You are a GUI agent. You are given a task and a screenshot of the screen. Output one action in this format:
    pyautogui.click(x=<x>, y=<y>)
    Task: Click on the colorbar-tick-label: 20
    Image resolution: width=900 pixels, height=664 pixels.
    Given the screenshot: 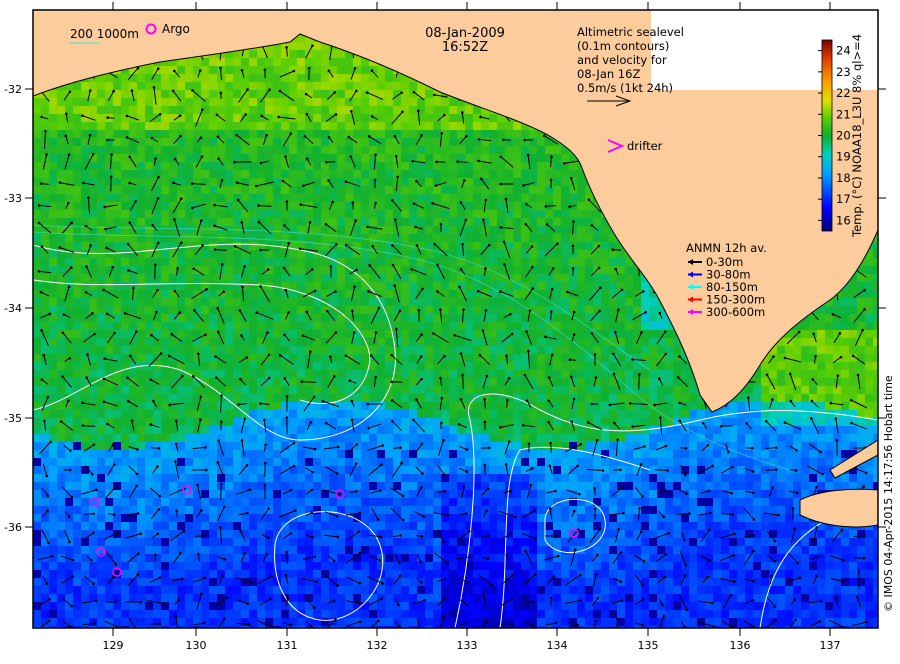 What is the action you would take?
    pyautogui.click(x=843, y=136)
    